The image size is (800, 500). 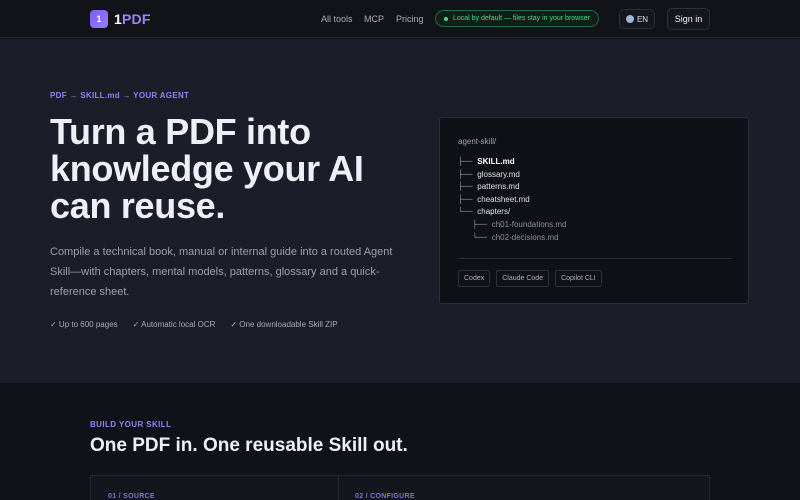 What do you see at coordinates (519, 224) in the screenshot?
I see `tree-child-item: ├── ch01-foundations.md` at bounding box center [519, 224].